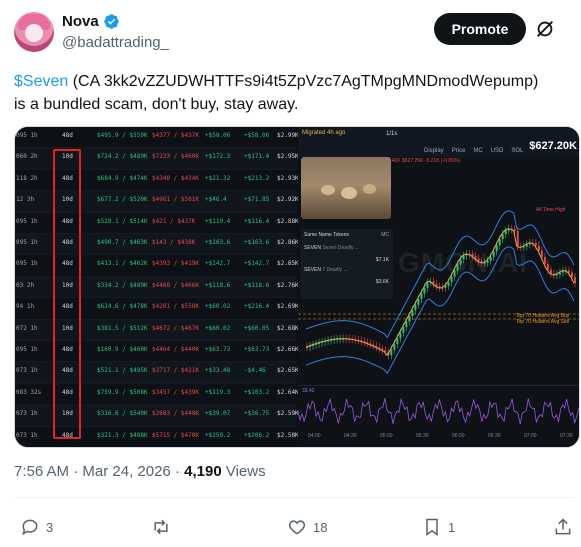 This screenshot has width=581, height=547. What do you see at coordinates (122, 264) in the screenshot?
I see `table-cell-c2: $413.1 / $462K` at bounding box center [122, 264].